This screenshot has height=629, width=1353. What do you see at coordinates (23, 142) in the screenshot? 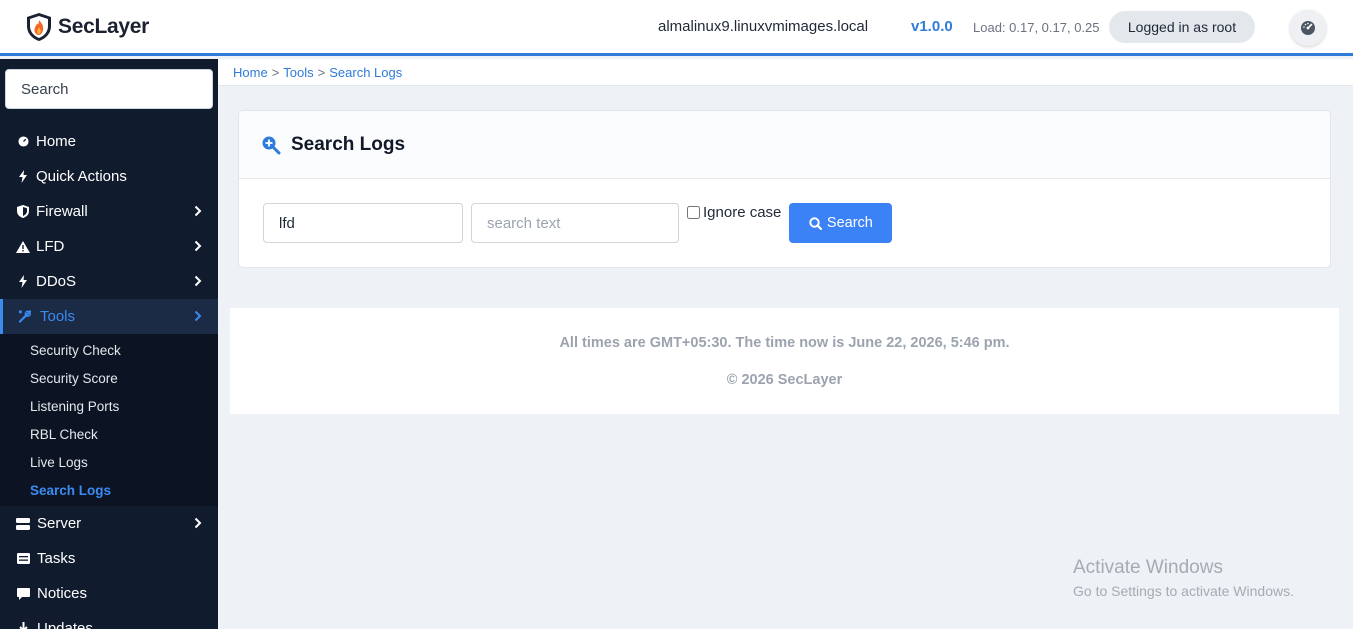
I see `dashboard-icon` at bounding box center [23, 142].